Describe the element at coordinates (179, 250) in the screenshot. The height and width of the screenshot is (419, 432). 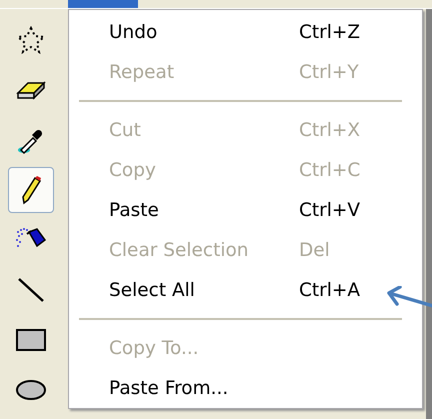
I see `menu-item-label: Clear Selection` at that location.